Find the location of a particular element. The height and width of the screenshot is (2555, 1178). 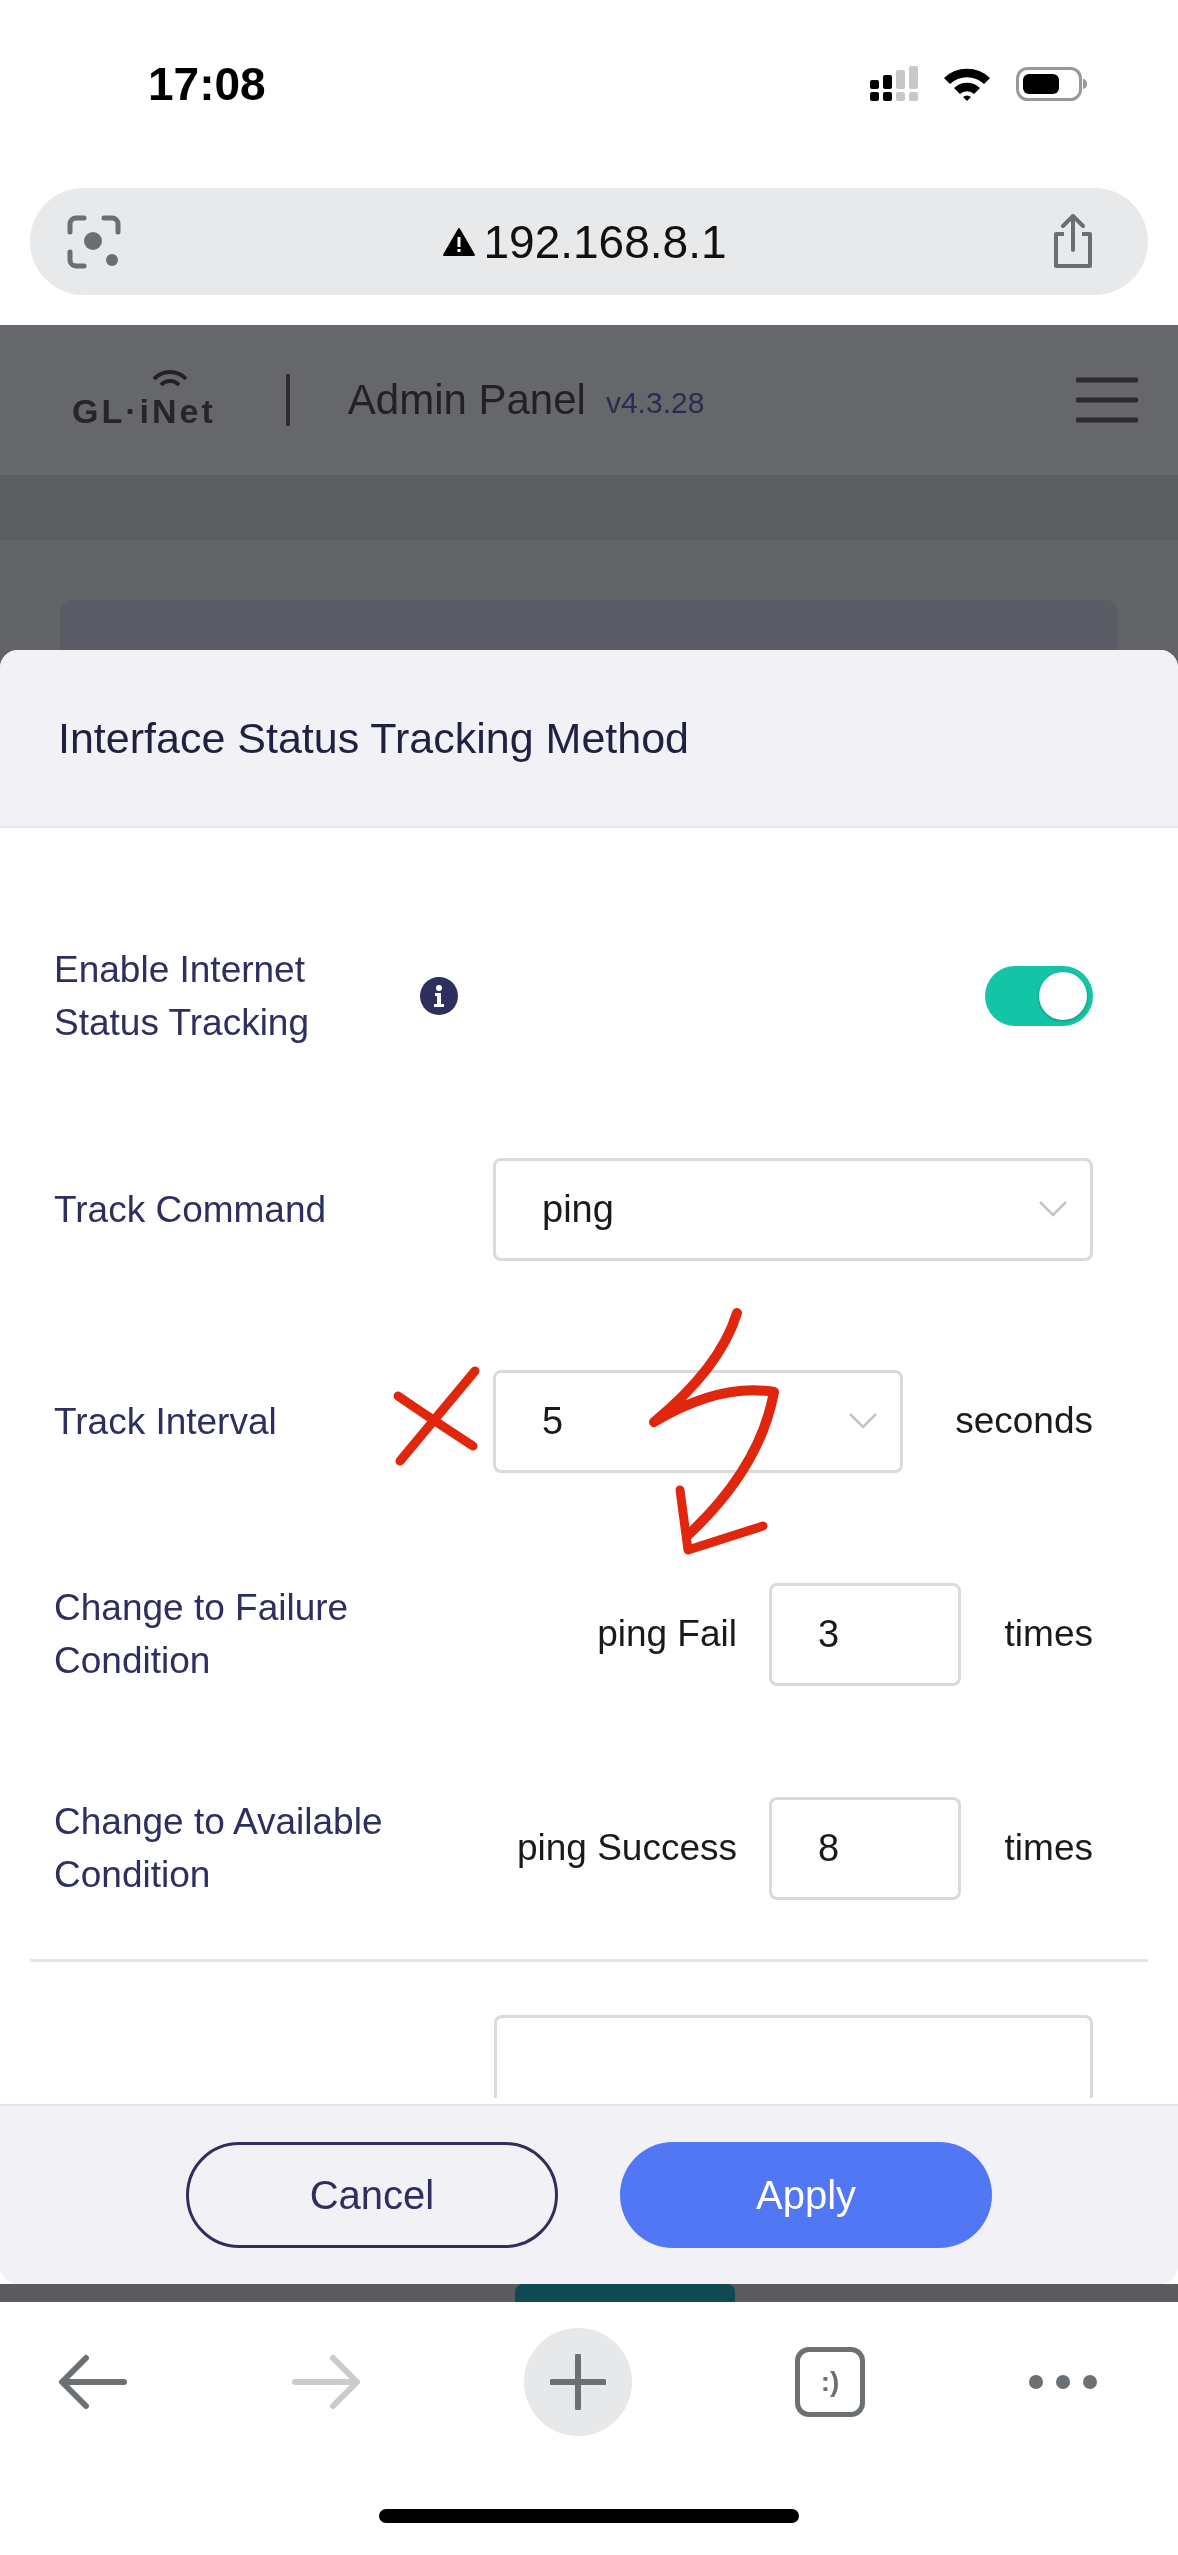

battery-icon is located at coordinates (1052, 84).